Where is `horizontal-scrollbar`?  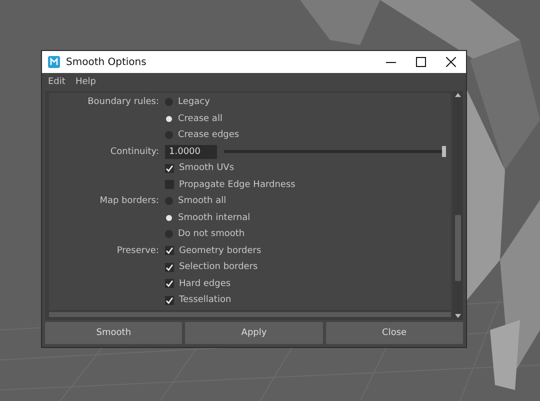 horizontal-scrollbar is located at coordinates (250, 314).